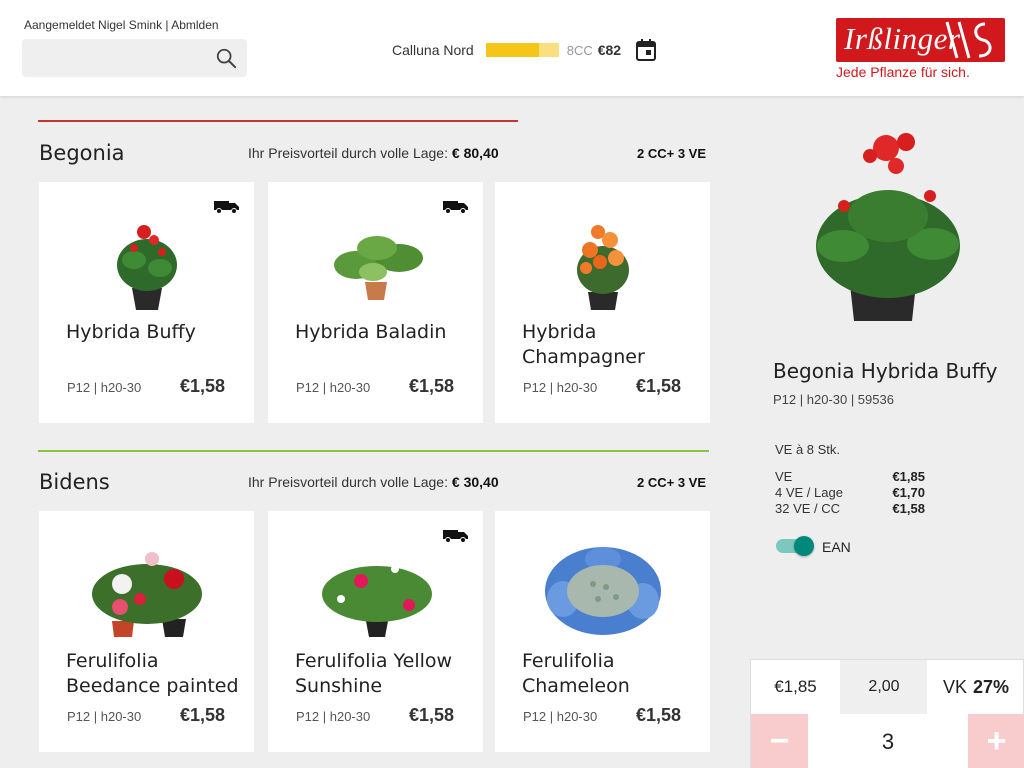 This screenshot has width=1024, height=768. Describe the element at coordinates (784, 476) in the screenshot. I see `price-row-label: VE` at that location.